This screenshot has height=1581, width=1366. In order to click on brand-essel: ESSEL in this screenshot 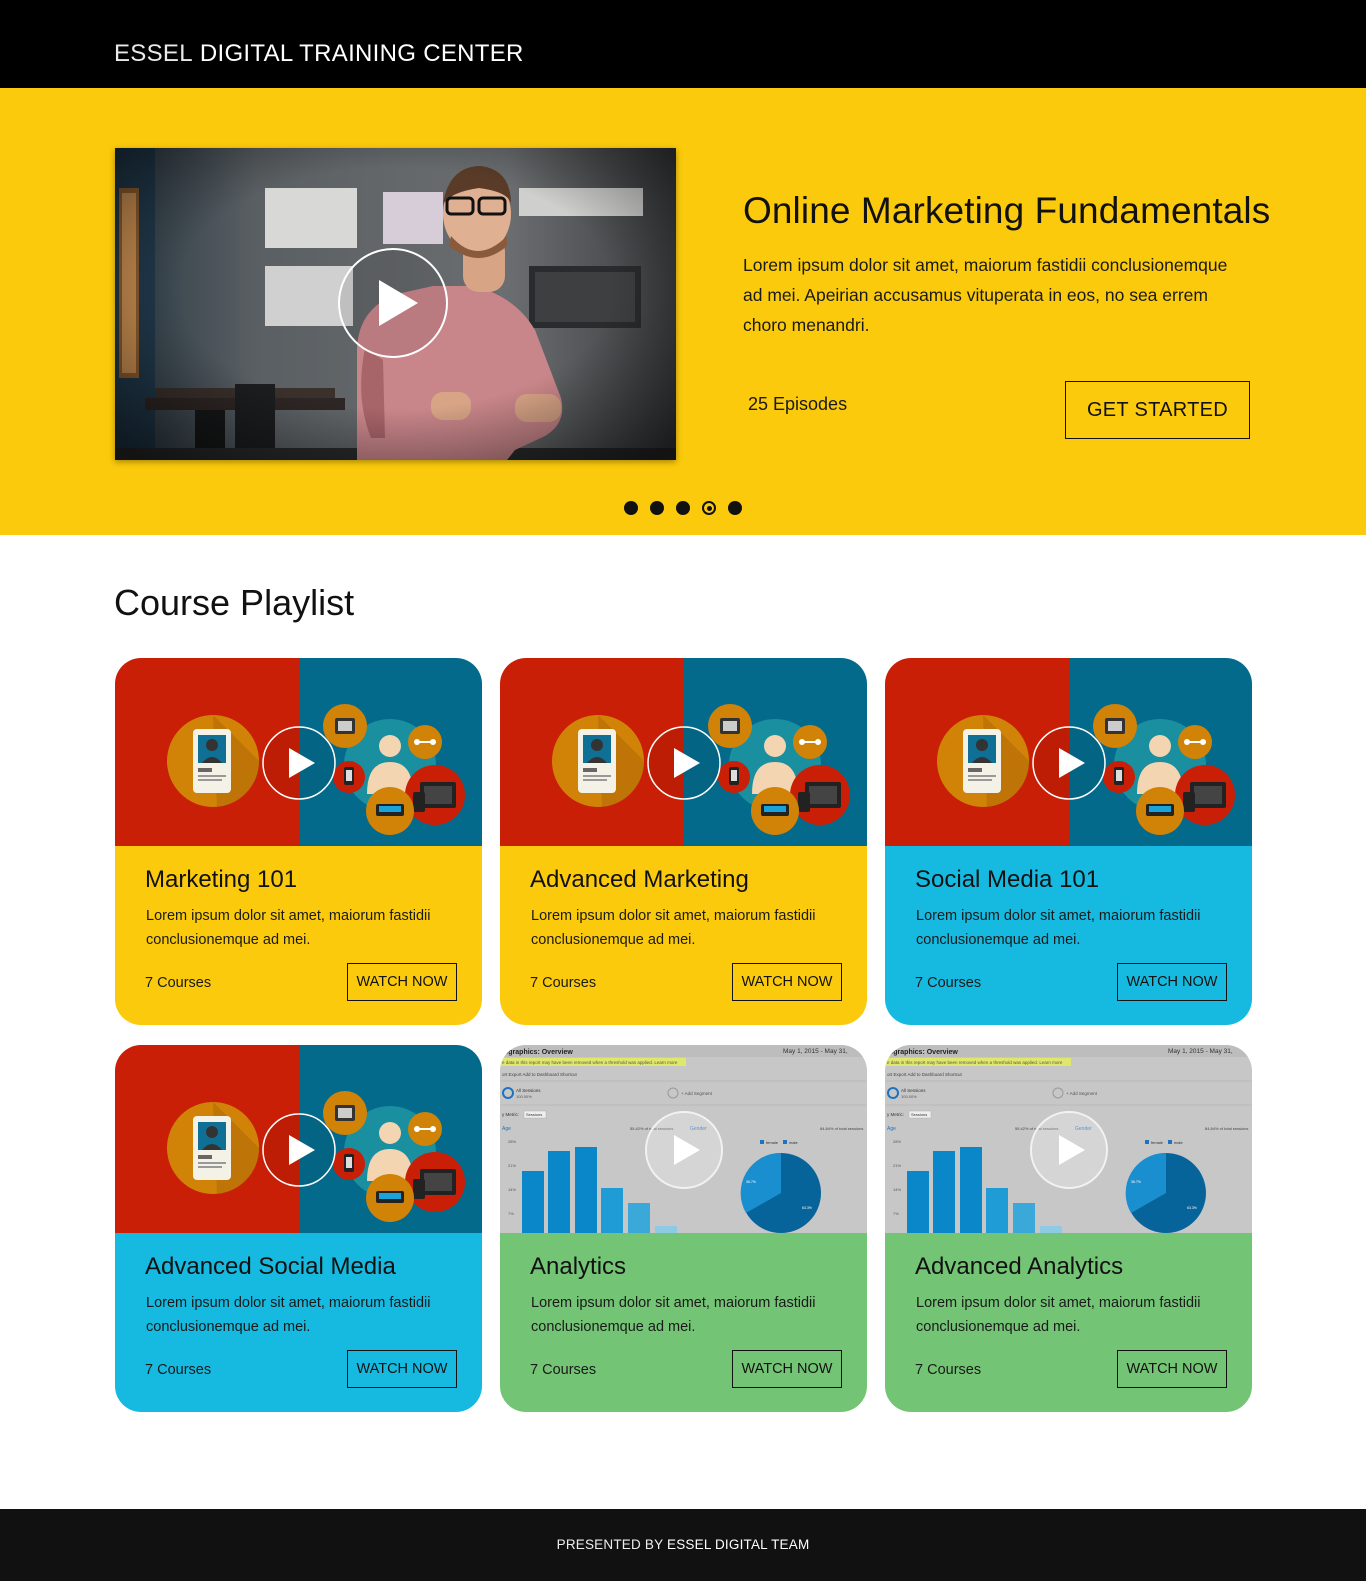, I will do `click(153, 53)`.